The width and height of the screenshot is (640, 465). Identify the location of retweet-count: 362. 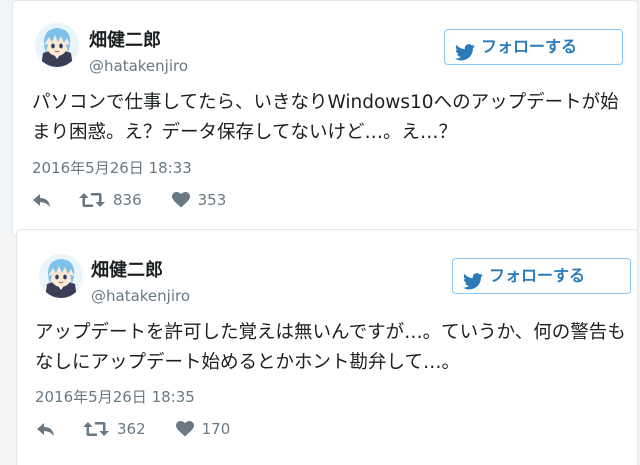
(131, 429).